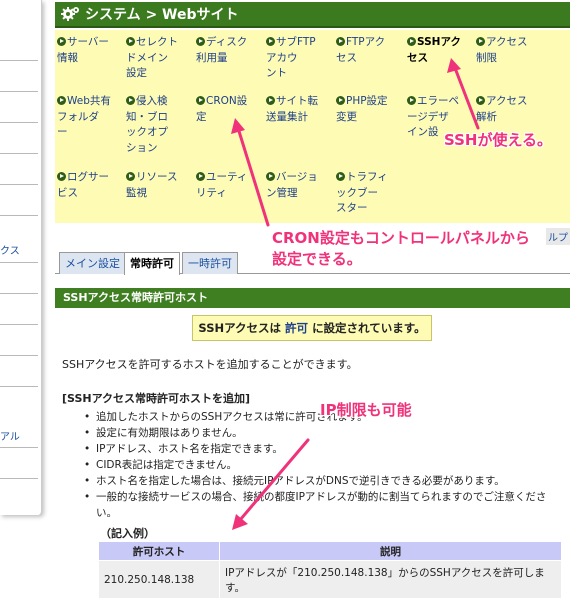 The width and height of the screenshot is (570, 600). I want to click on help-link: ルプ, so click(558, 236).